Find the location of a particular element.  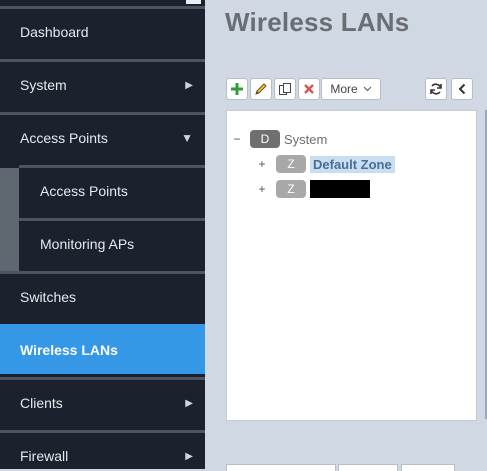

sidebar-item-access-points: Access Points ▼ is located at coordinates (102, 137).